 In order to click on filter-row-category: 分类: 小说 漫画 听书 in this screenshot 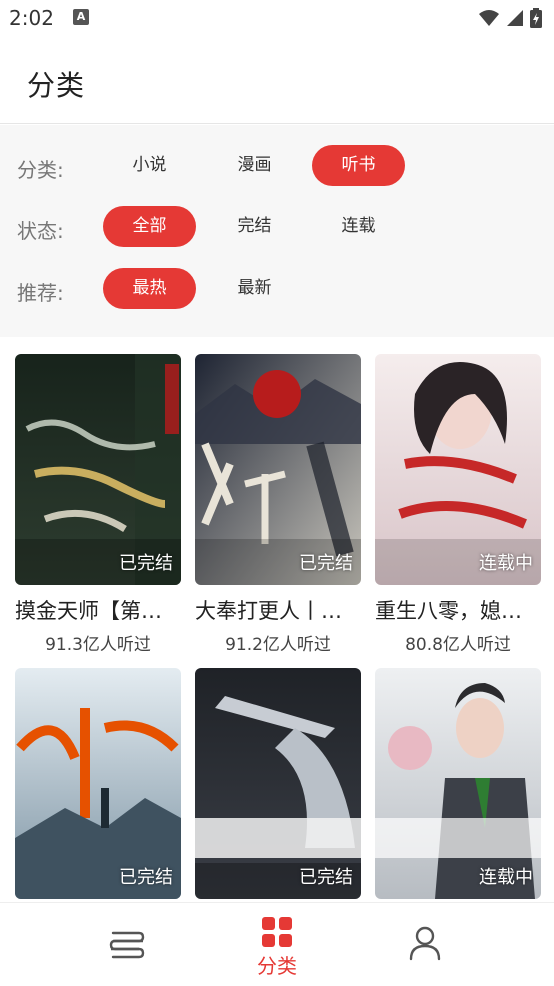, I will do `click(277, 166)`.